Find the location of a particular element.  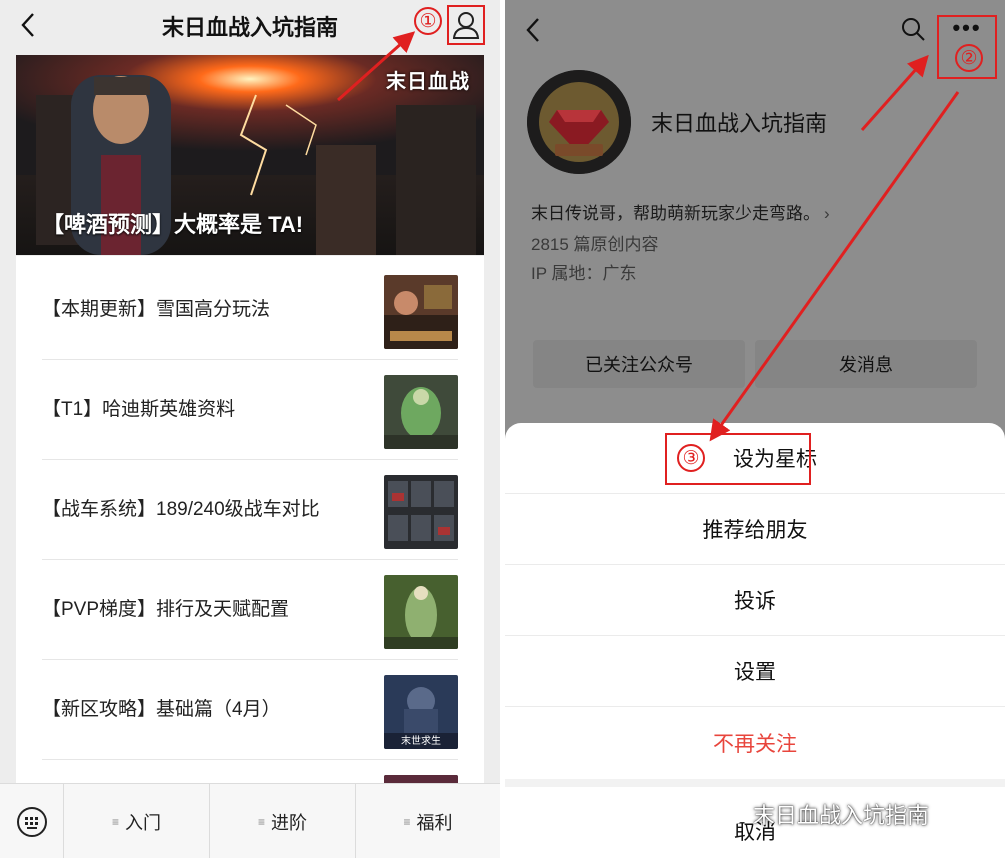

wechat-icon is located at coordinates (730, 813).